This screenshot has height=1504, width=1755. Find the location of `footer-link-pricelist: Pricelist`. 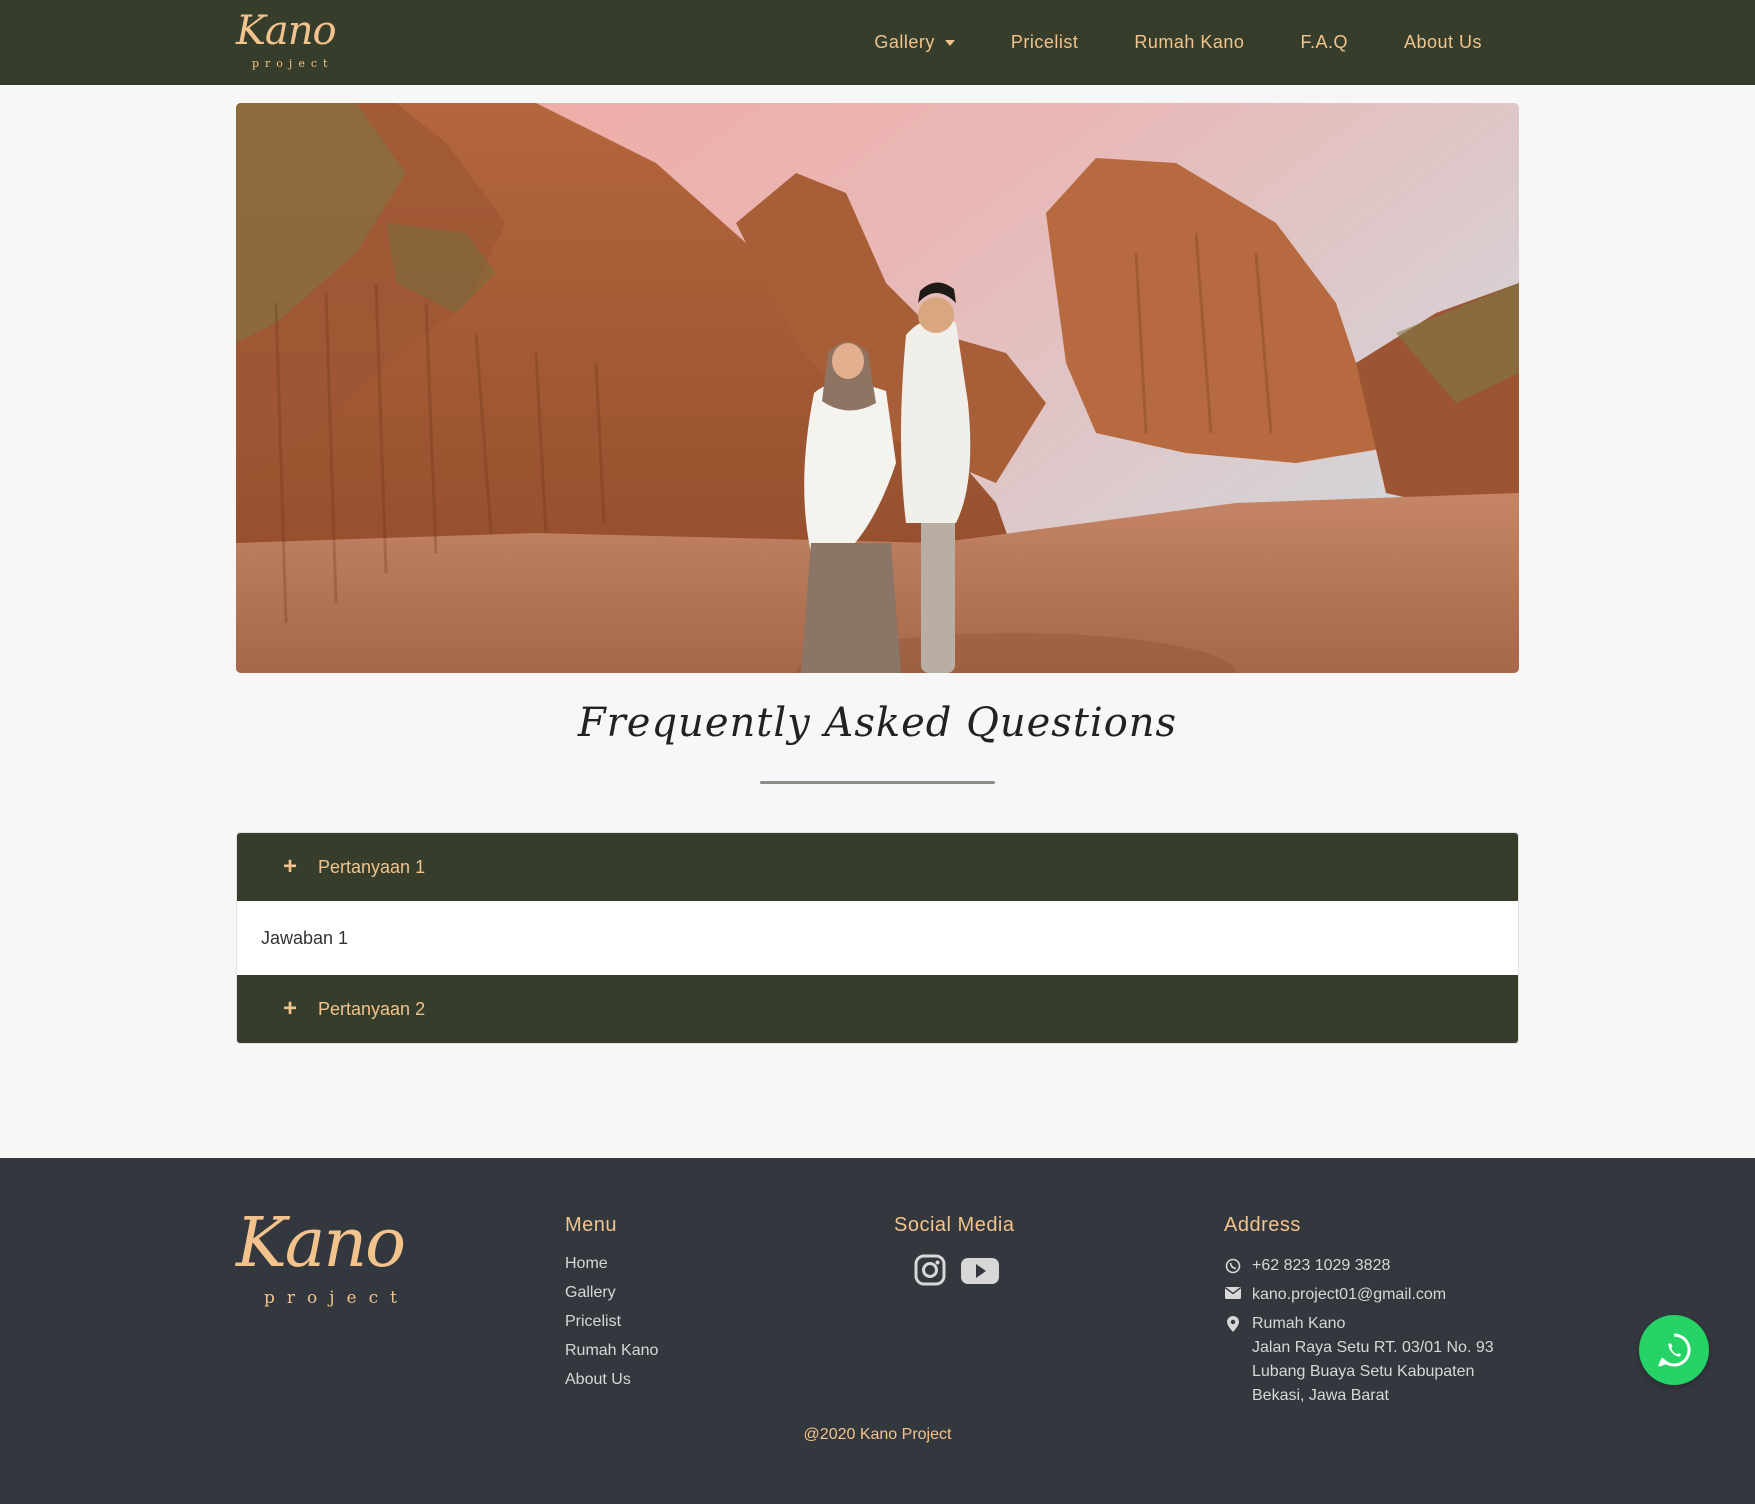

footer-link-pricelist: Pricelist is located at coordinates (611, 1326).